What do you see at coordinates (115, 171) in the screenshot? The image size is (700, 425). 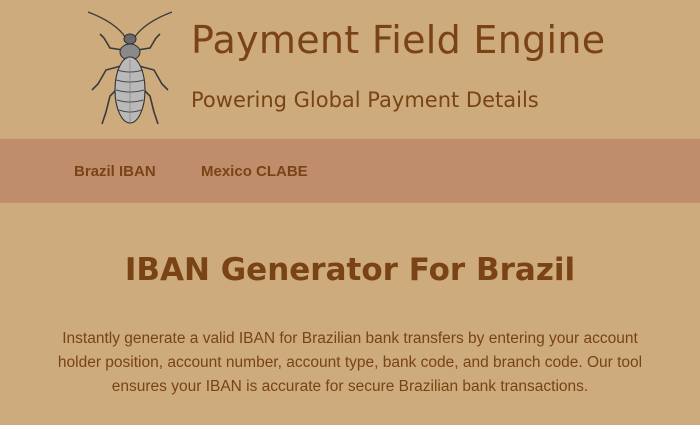 I see `nav-link-brazil-iban: Brazil IBAN` at bounding box center [115, 171].